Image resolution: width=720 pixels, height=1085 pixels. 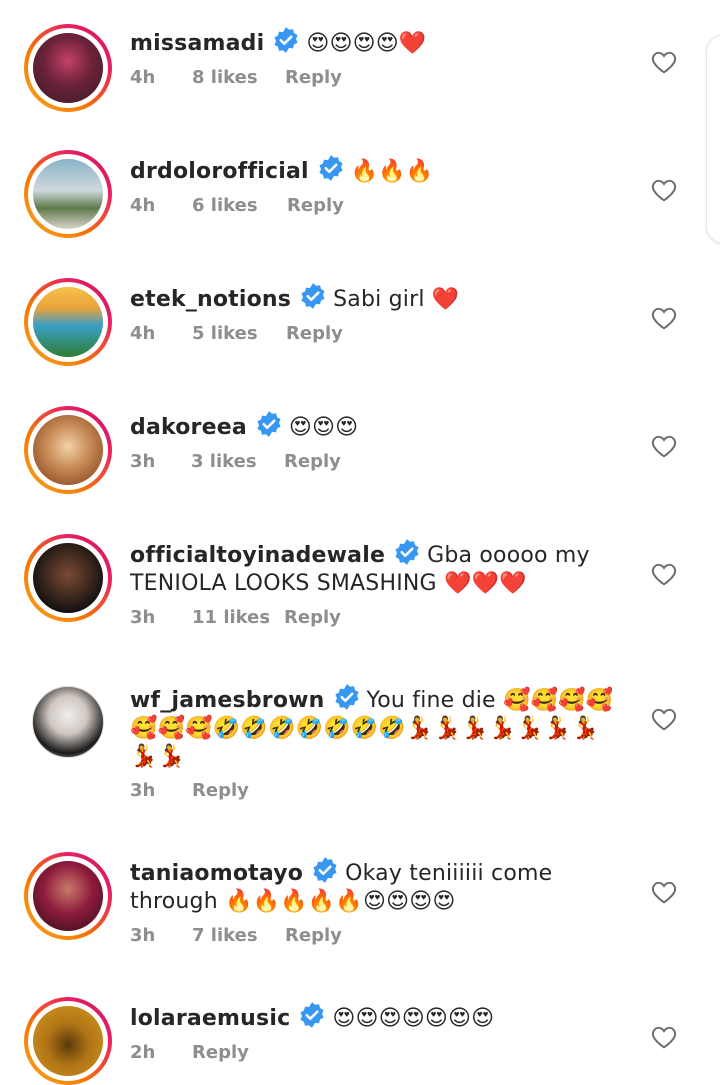 I want to click on like-count: 5 likes, so click(x=239, y=333).